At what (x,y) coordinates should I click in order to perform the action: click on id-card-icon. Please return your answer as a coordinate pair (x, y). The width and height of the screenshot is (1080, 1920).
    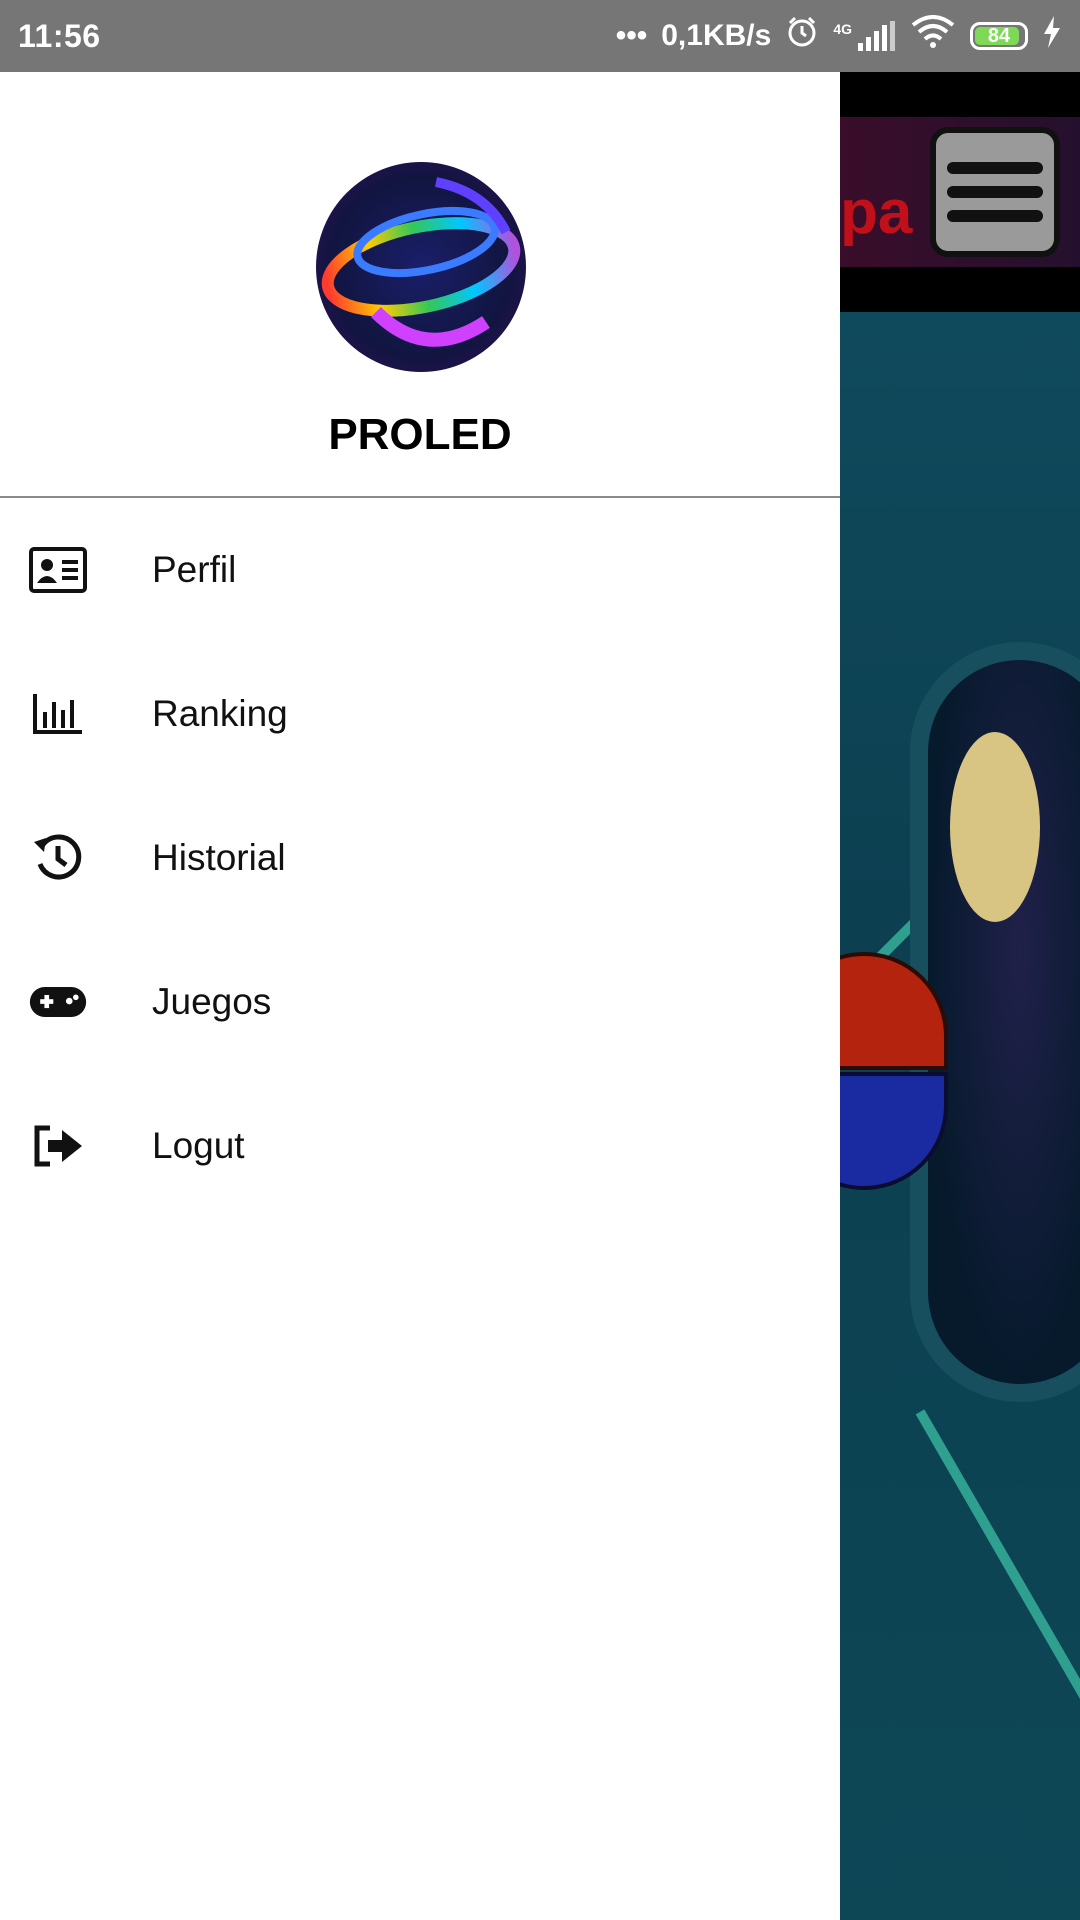
    Looking at the image, I should click on (58, 570).